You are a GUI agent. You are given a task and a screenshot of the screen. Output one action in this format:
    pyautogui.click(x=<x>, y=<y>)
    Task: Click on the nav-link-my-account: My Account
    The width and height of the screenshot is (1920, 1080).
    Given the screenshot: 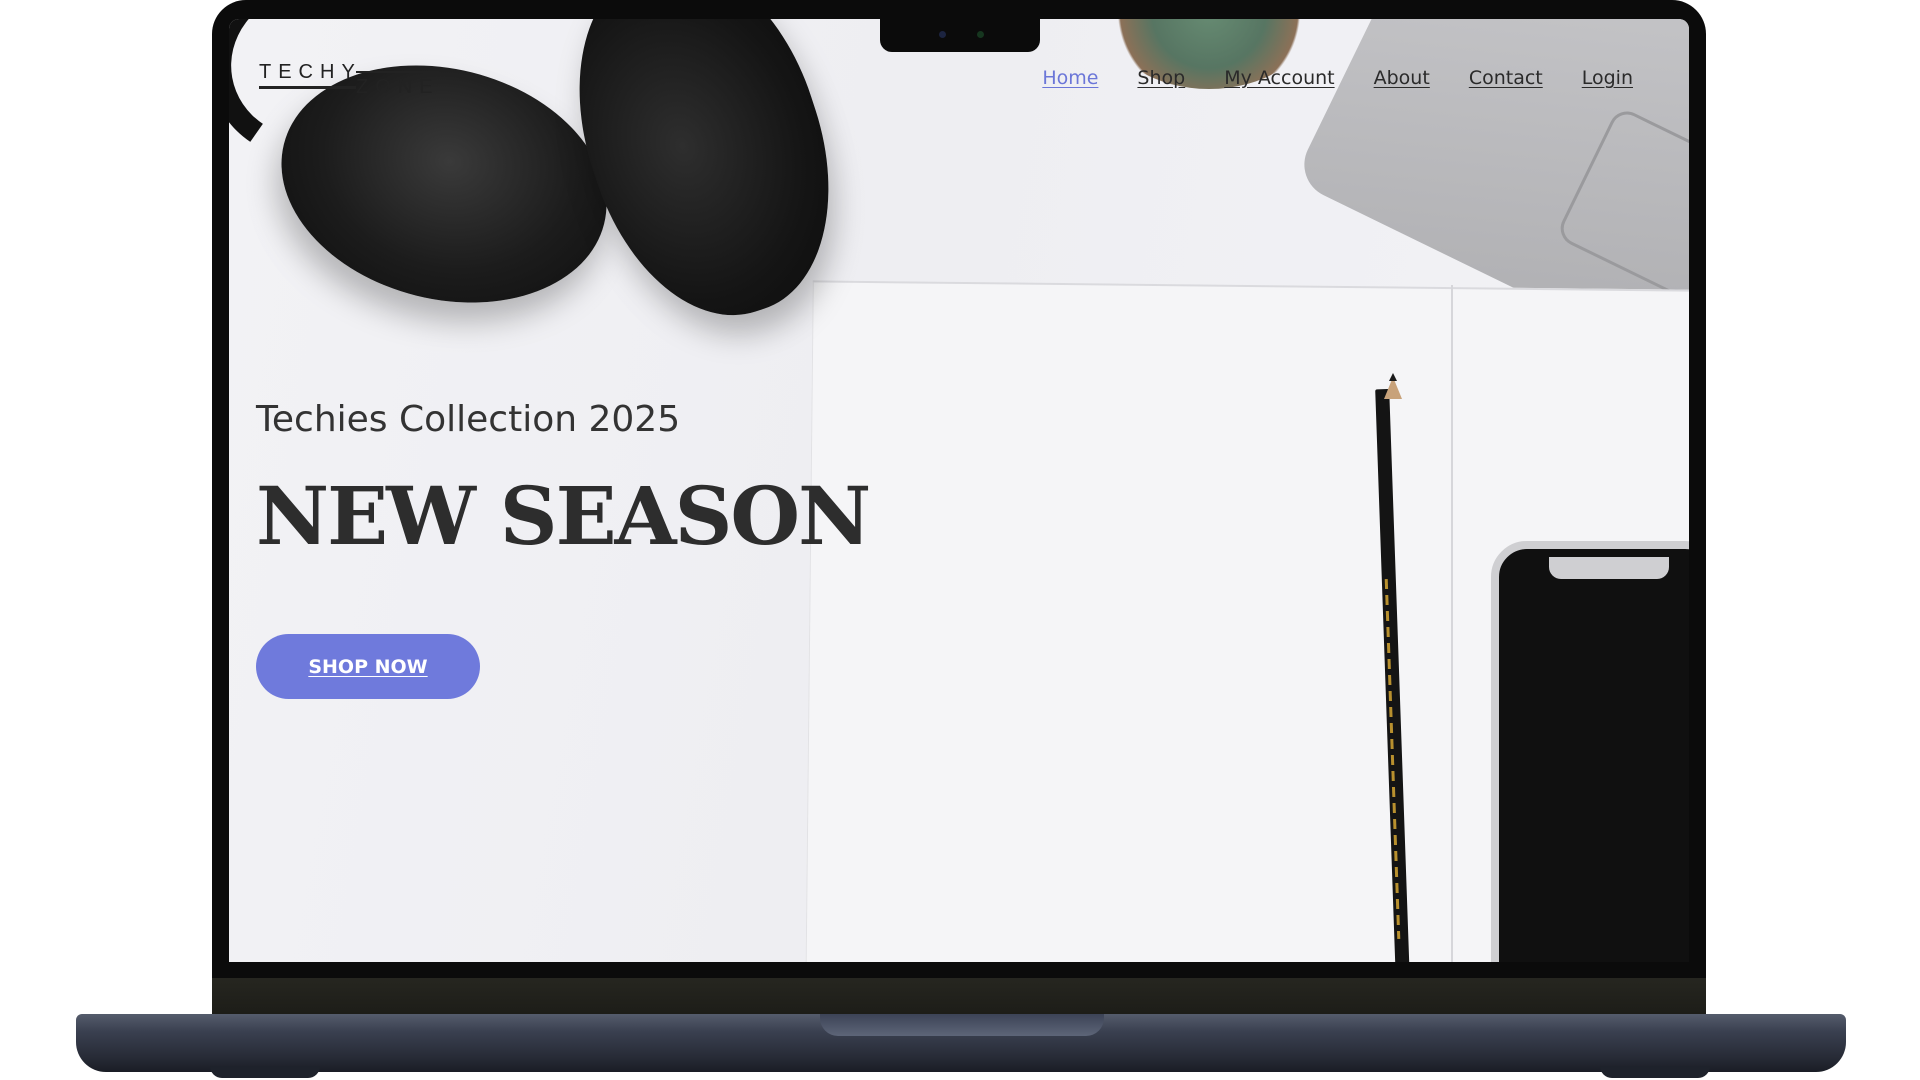 What is the action you would take?
    pyautogui.click(x=1279, y=78)
    